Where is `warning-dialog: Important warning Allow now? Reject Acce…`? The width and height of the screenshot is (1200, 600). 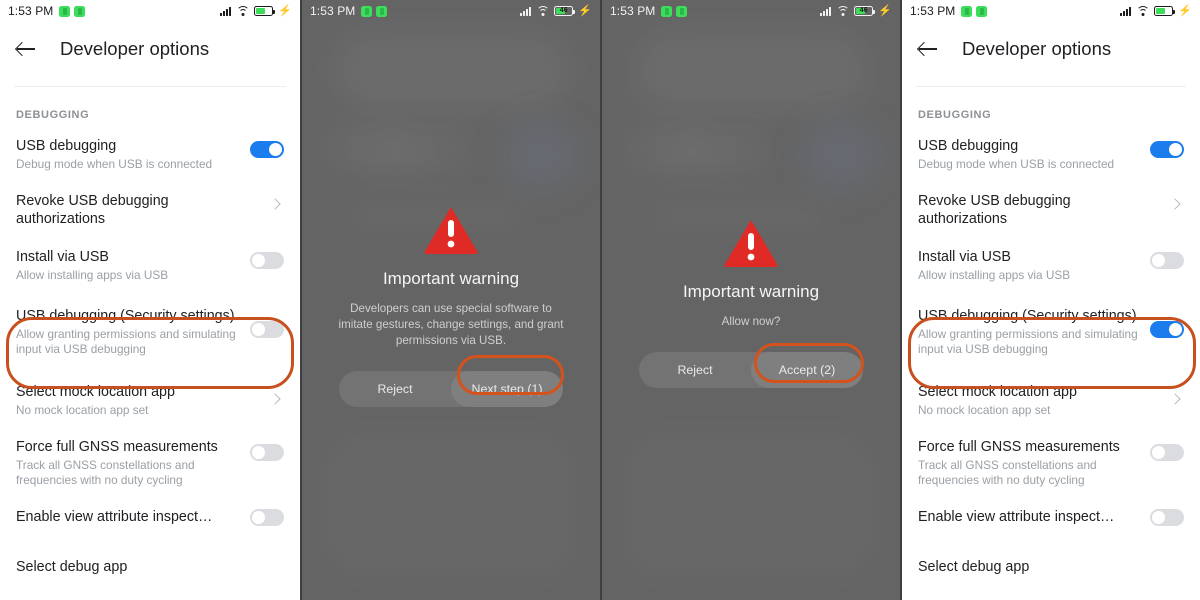 warning-dialog: Important warning Allow now? Reject Acce… is located at coordinates (751, 303).